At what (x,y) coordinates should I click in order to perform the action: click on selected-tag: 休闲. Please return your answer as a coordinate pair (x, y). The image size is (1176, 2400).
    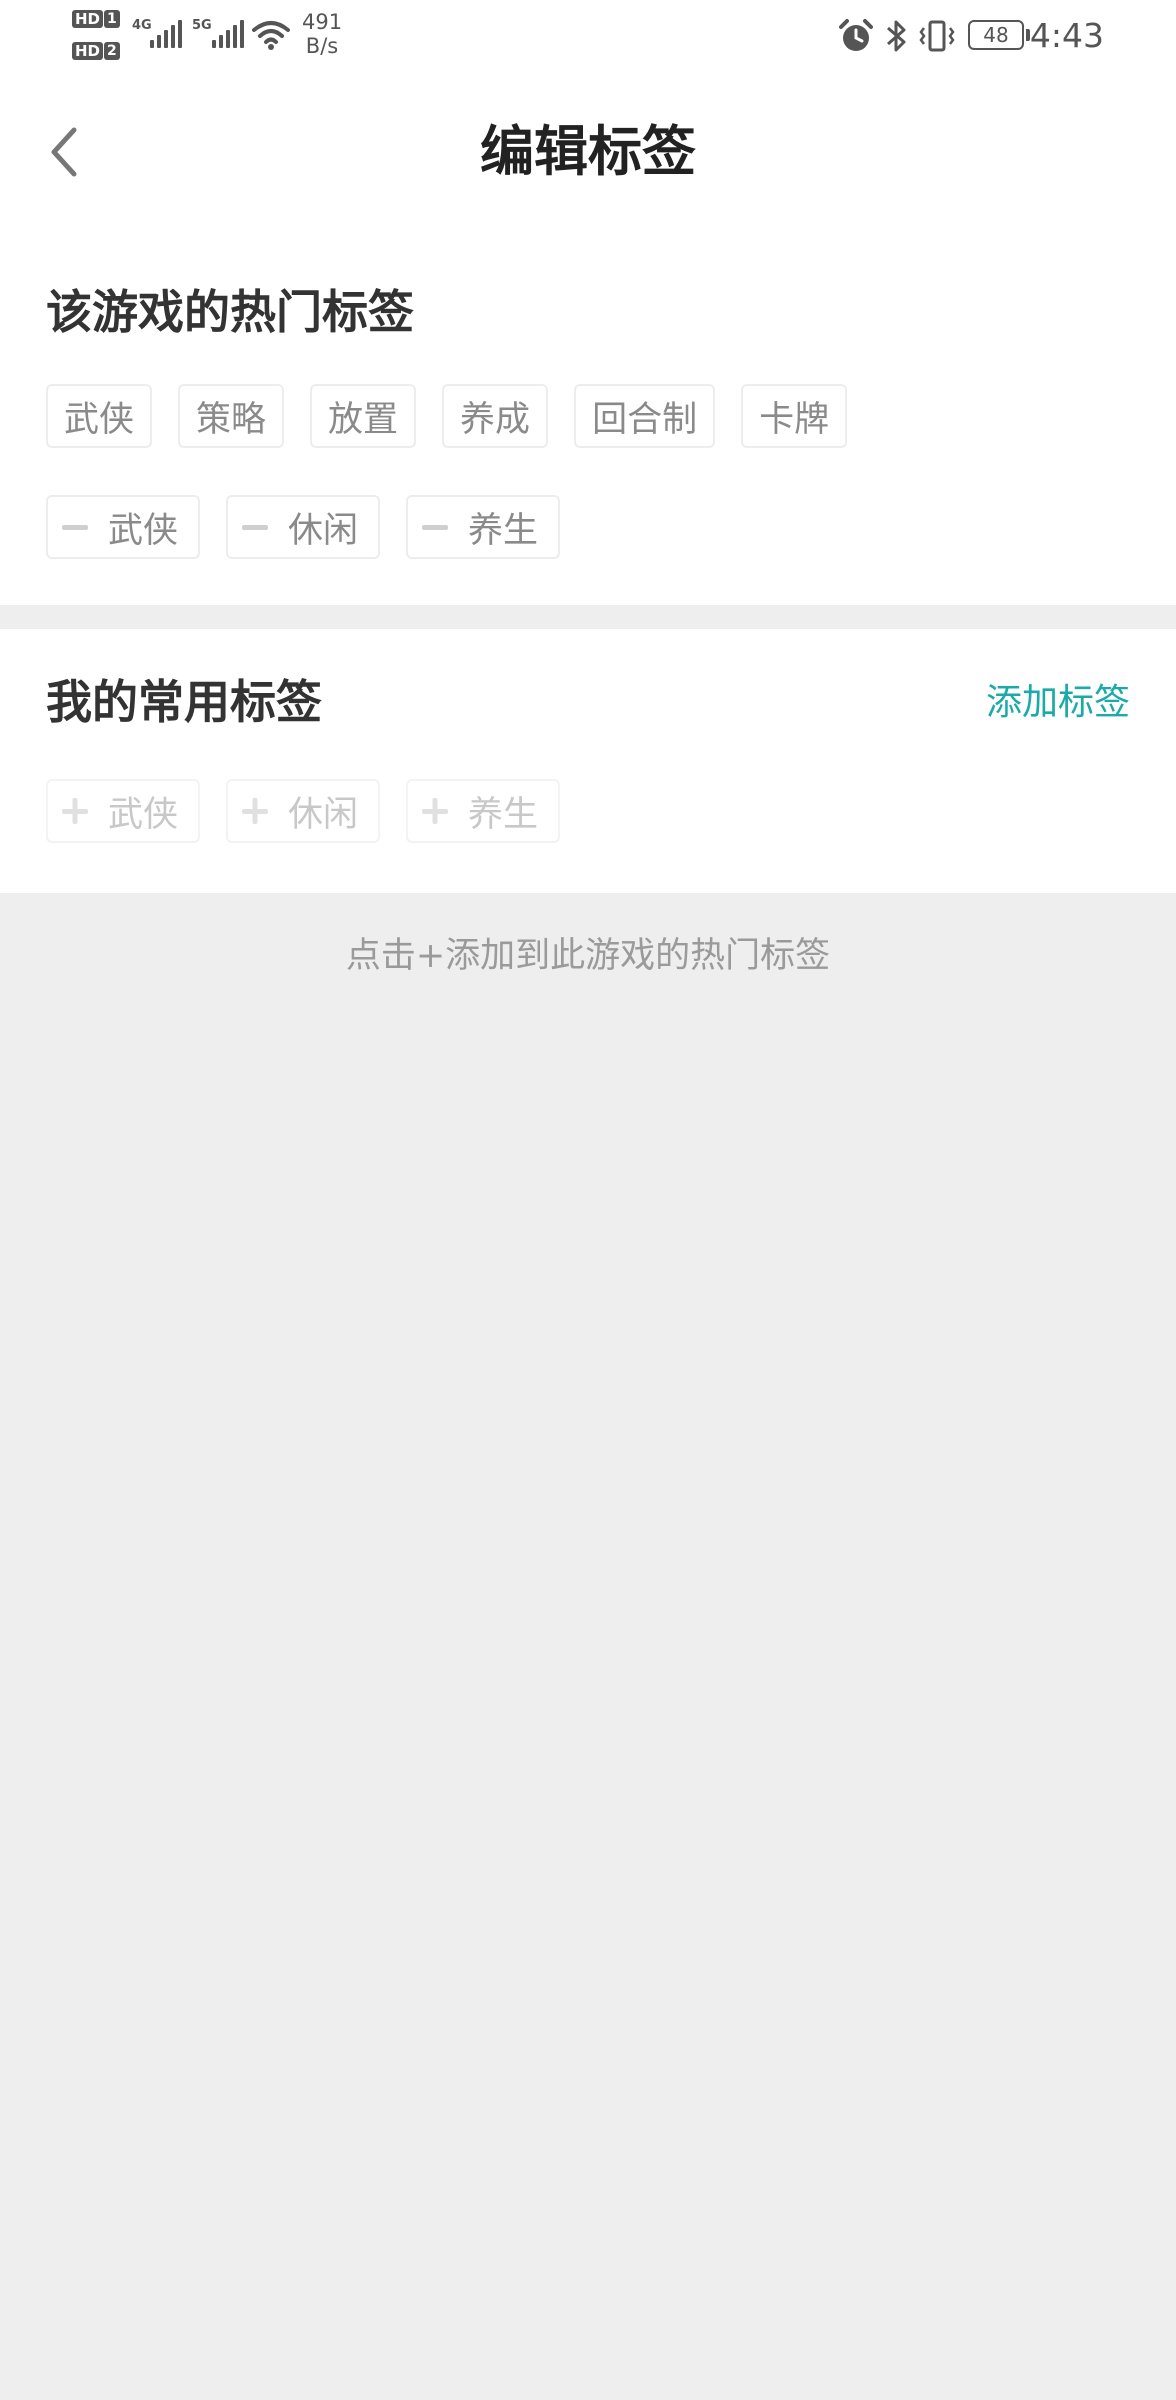
    Looking at the image, I should click on (303, 527).